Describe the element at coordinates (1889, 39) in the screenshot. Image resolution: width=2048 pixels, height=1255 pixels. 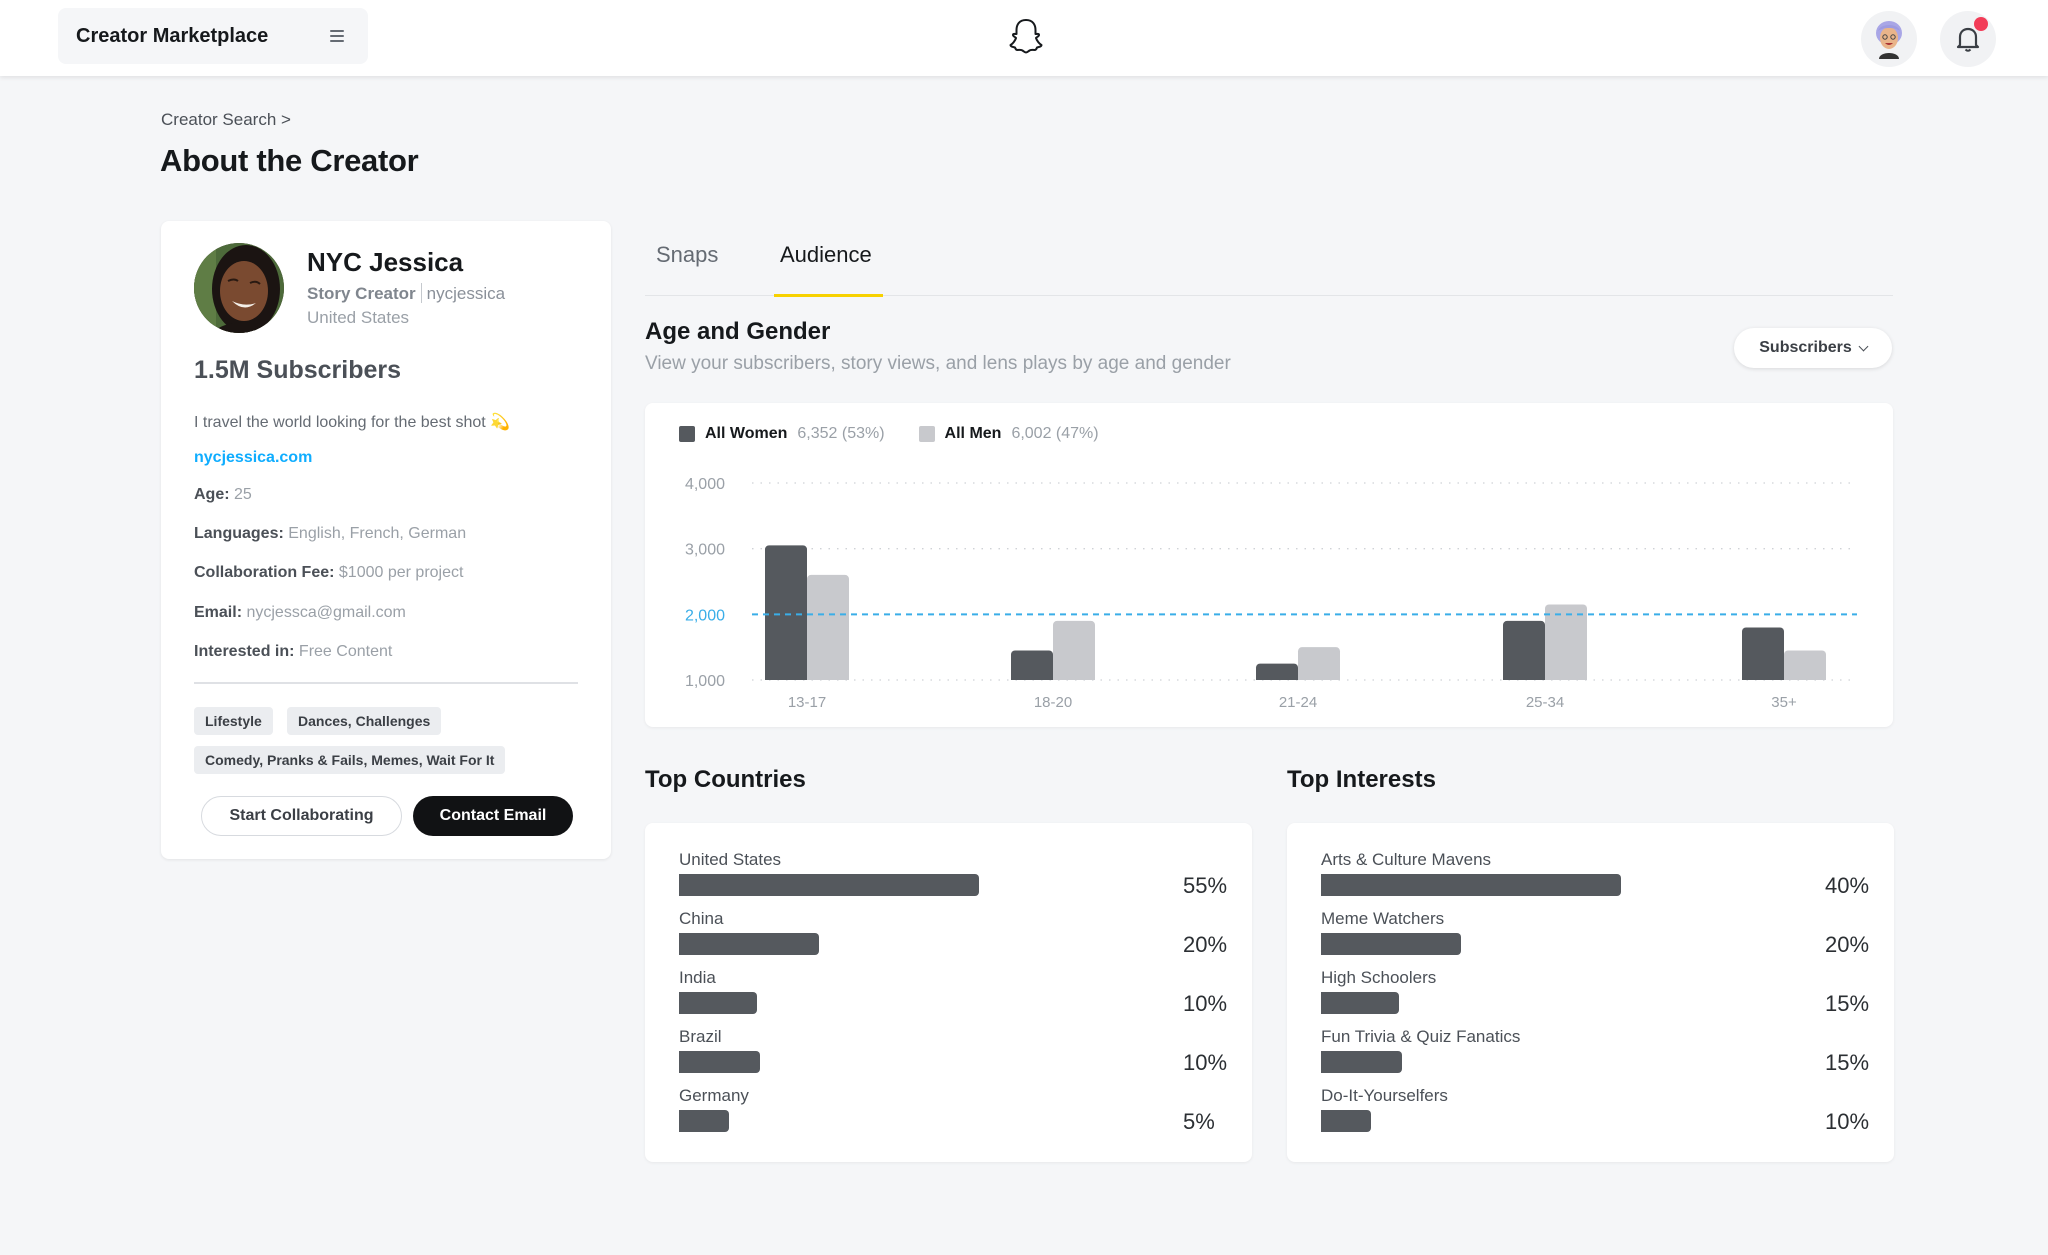
I see `user-avatar-button` at that location.